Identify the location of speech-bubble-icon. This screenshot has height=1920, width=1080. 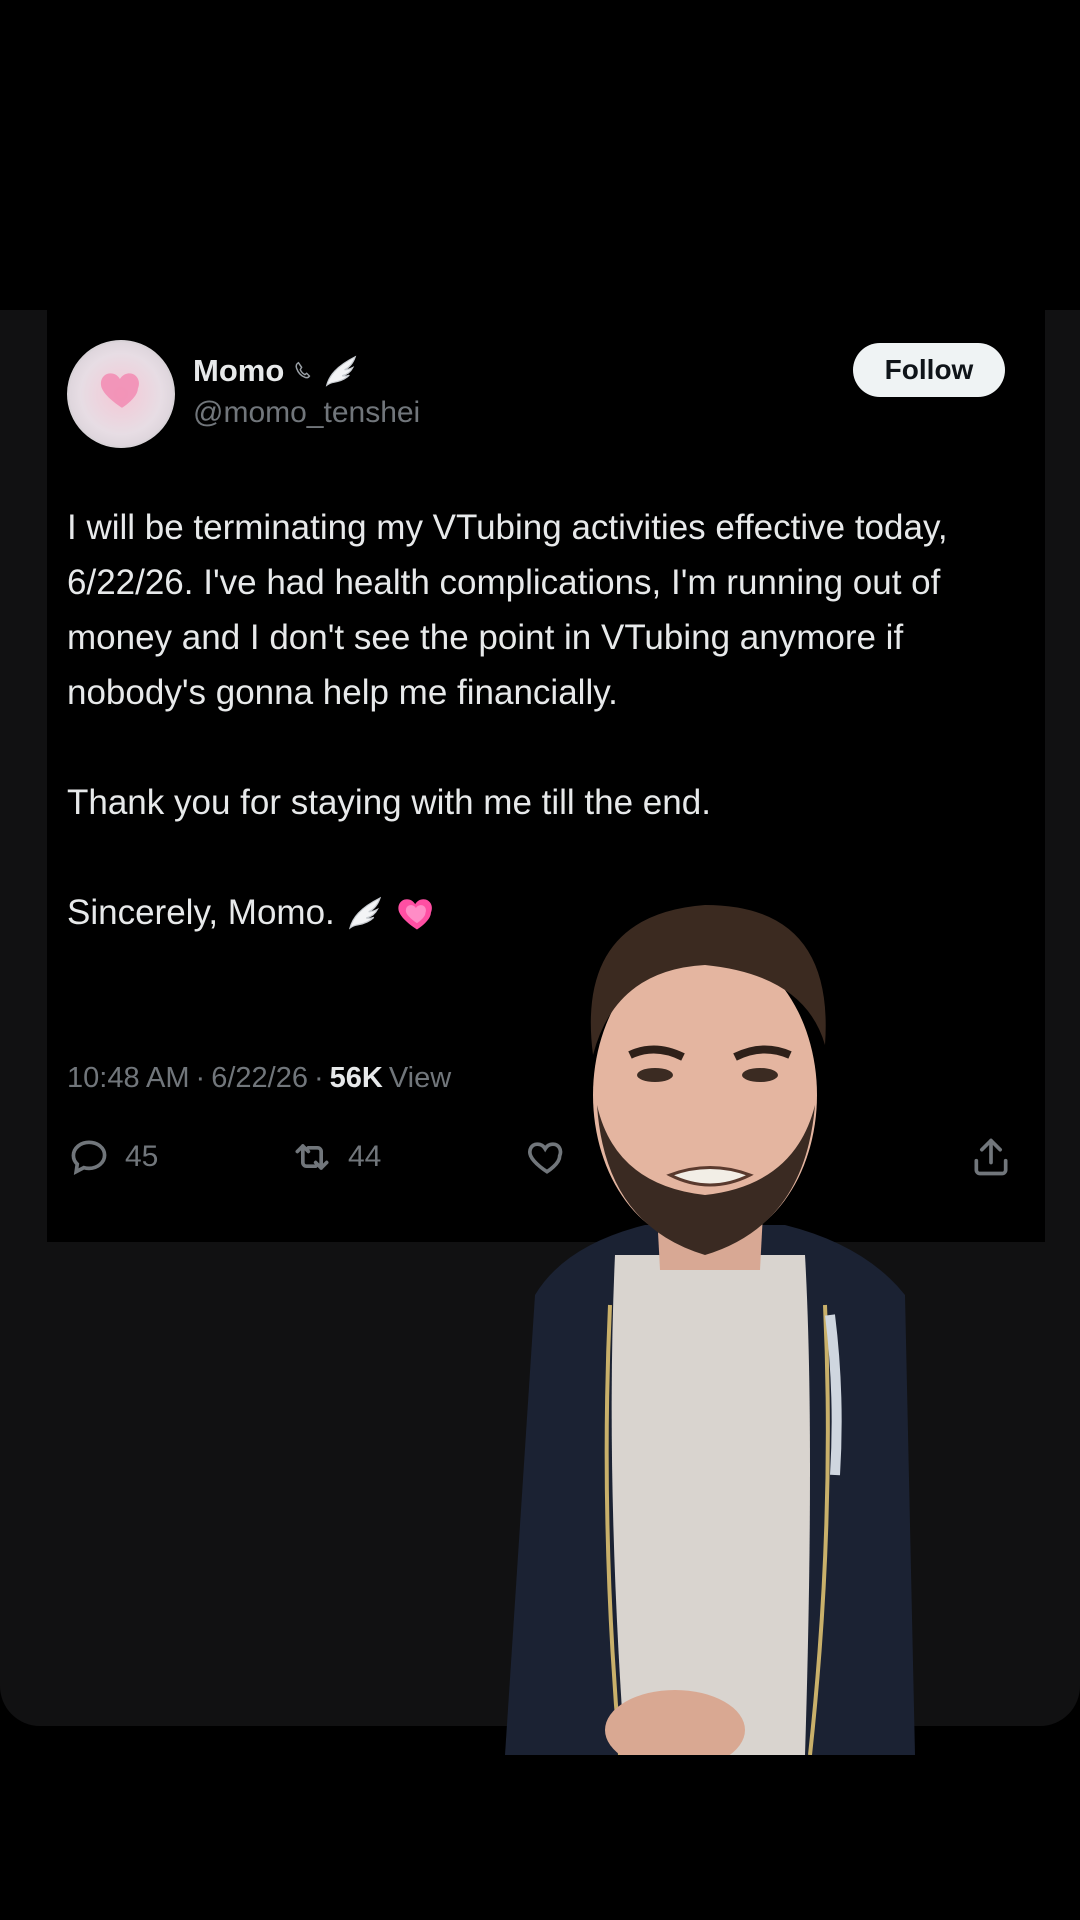
(89, 1157).